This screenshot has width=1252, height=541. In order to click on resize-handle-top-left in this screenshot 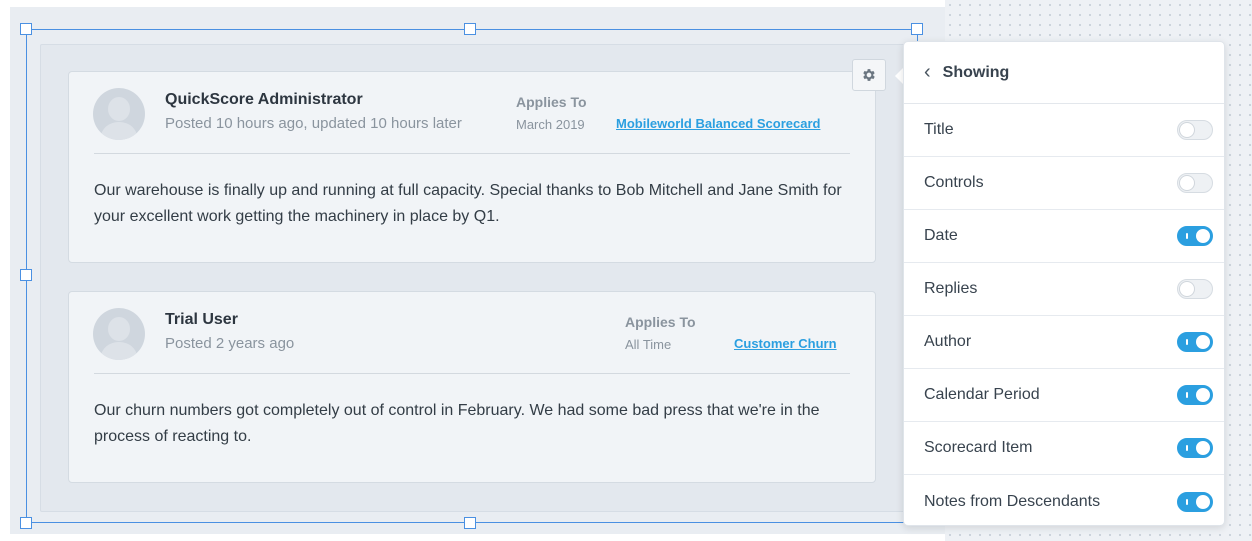, I will do `click(26, 29)`.